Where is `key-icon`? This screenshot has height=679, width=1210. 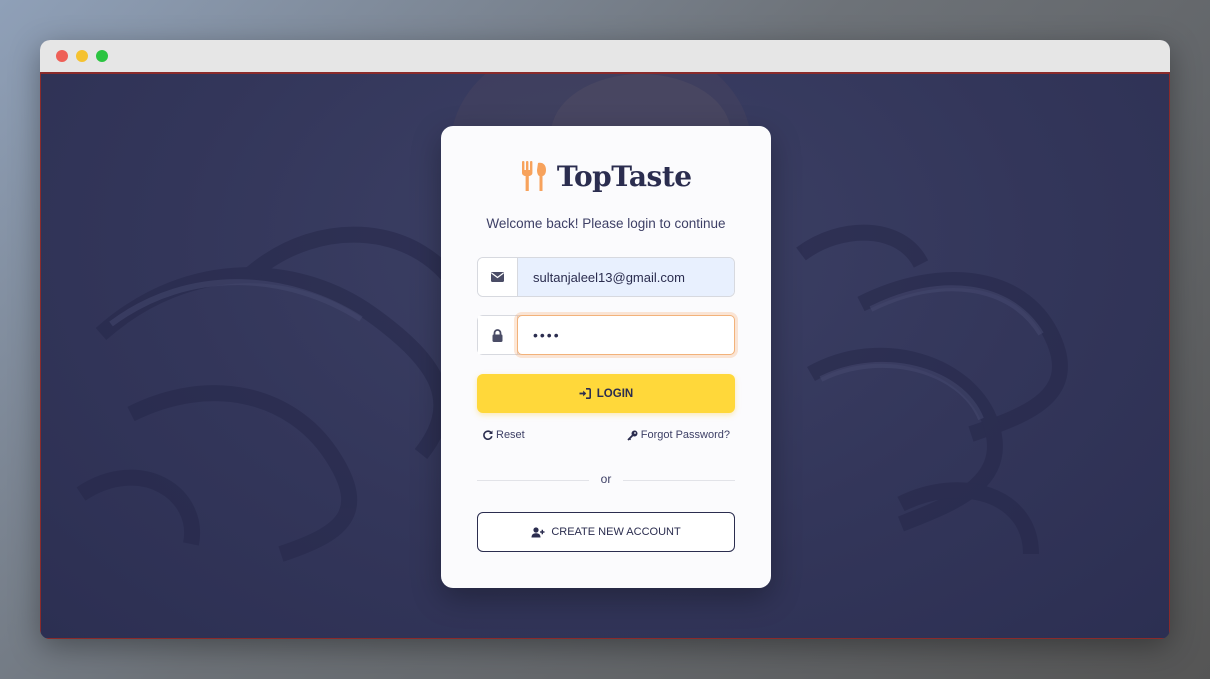
key-icon is located at coordinates (632, 435).